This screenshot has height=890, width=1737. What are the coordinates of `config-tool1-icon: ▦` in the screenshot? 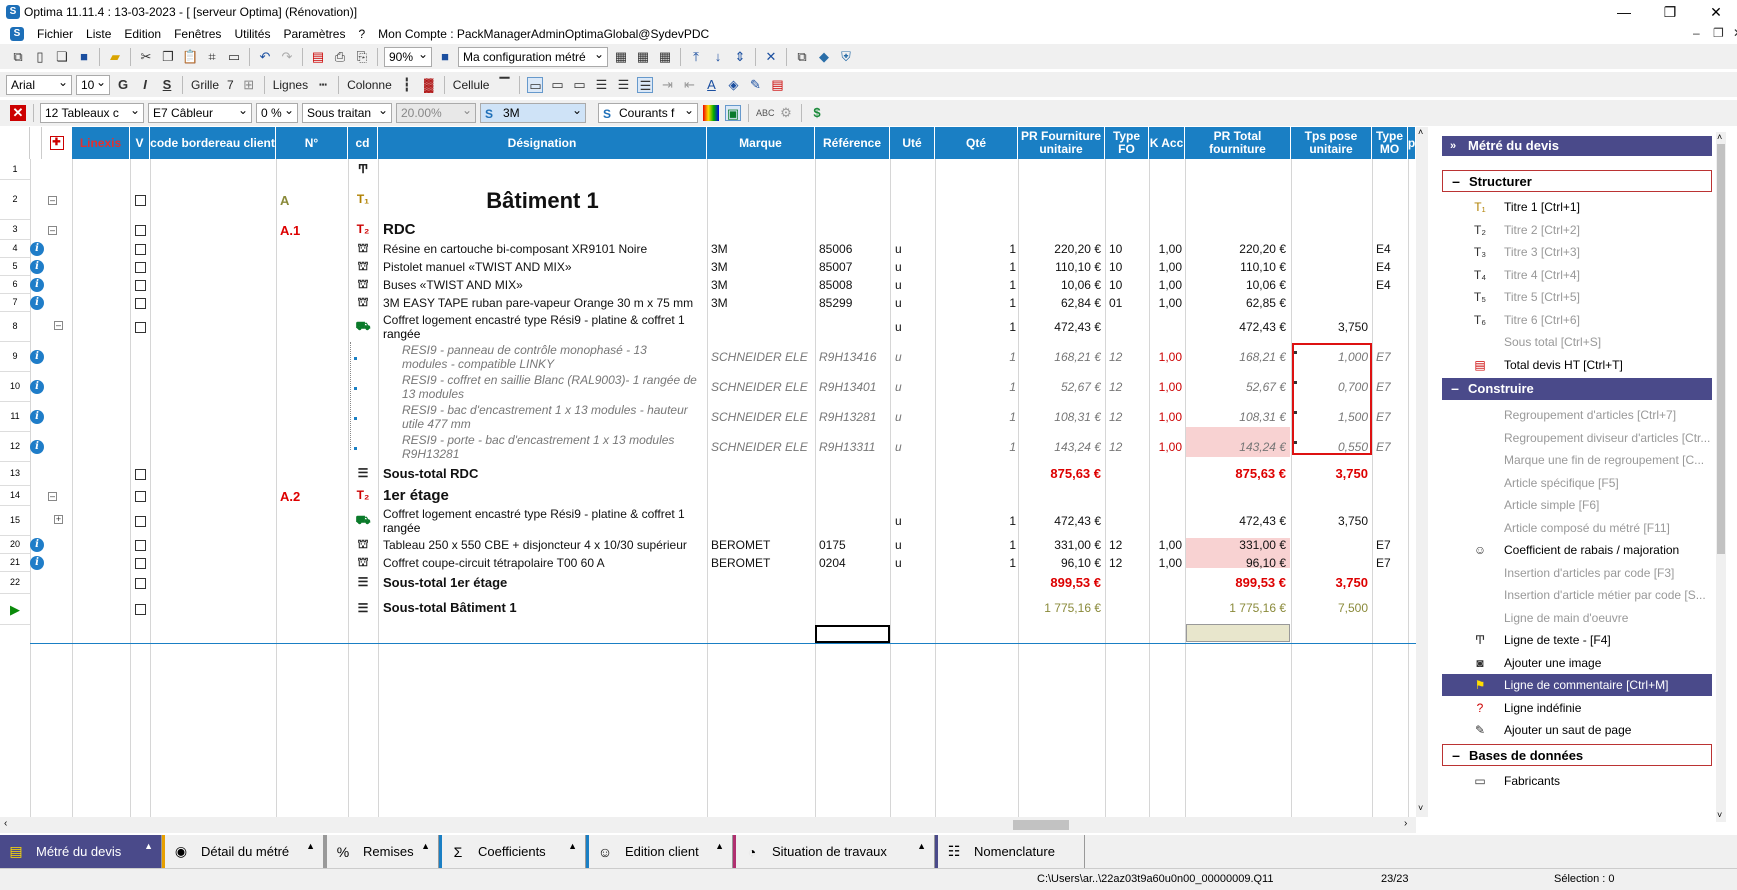 It's located at (621, 57).